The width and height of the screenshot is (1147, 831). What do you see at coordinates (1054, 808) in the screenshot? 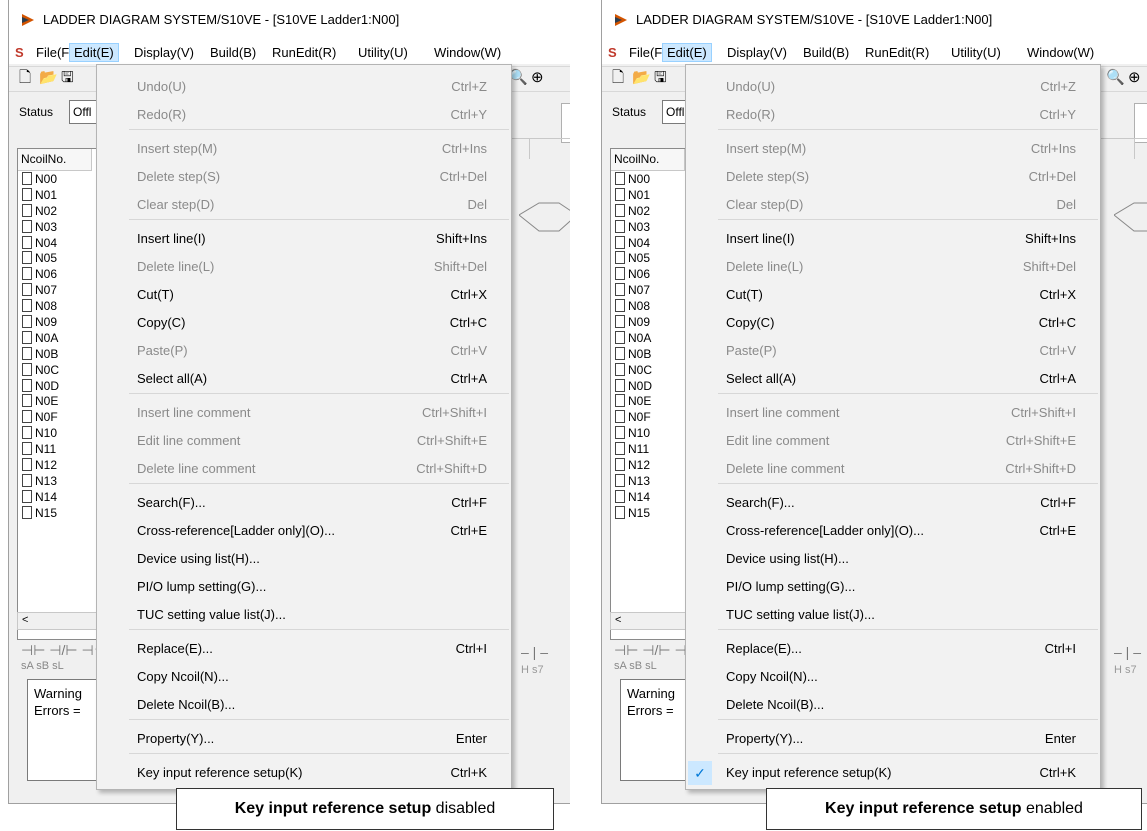
I see `caption-state: enabled` at bounding box center [1054, 808].